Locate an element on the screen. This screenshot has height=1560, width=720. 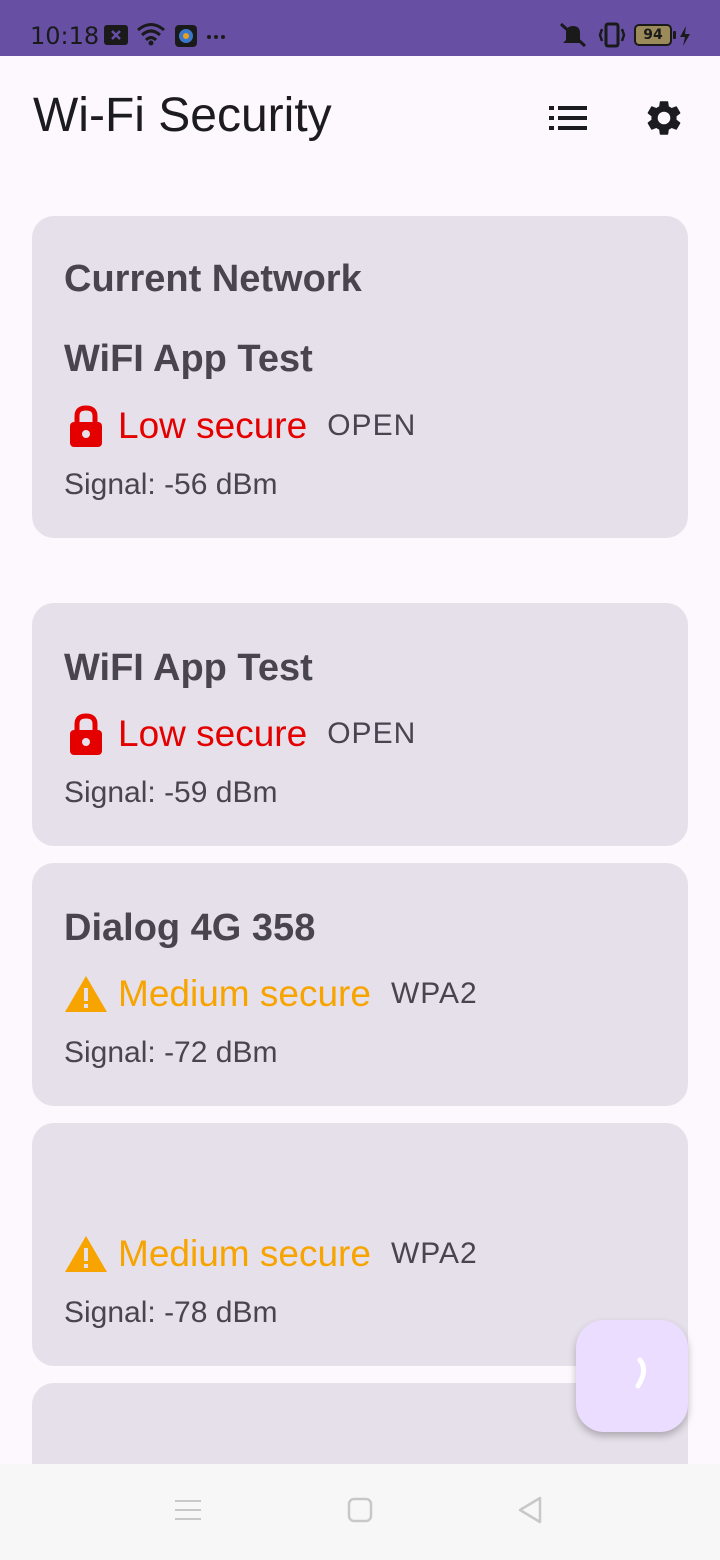
settings-icon is located at coordinates (664, 120).